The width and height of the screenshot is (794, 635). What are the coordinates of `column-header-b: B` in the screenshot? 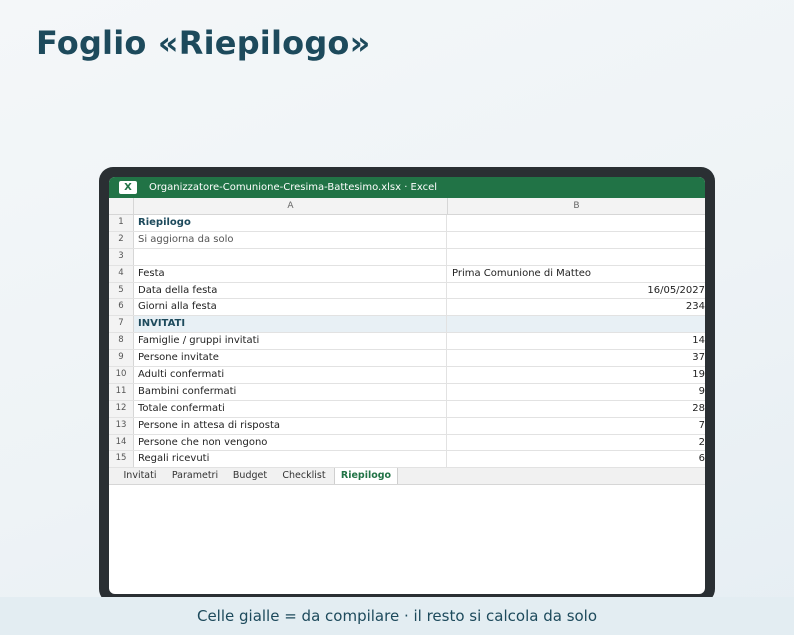 It's located at (576, 206).